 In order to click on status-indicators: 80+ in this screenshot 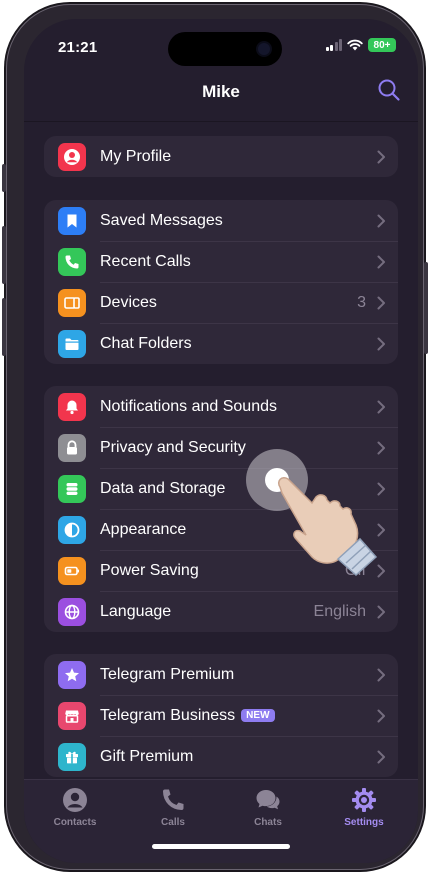, I will do `click(360, 45)`.